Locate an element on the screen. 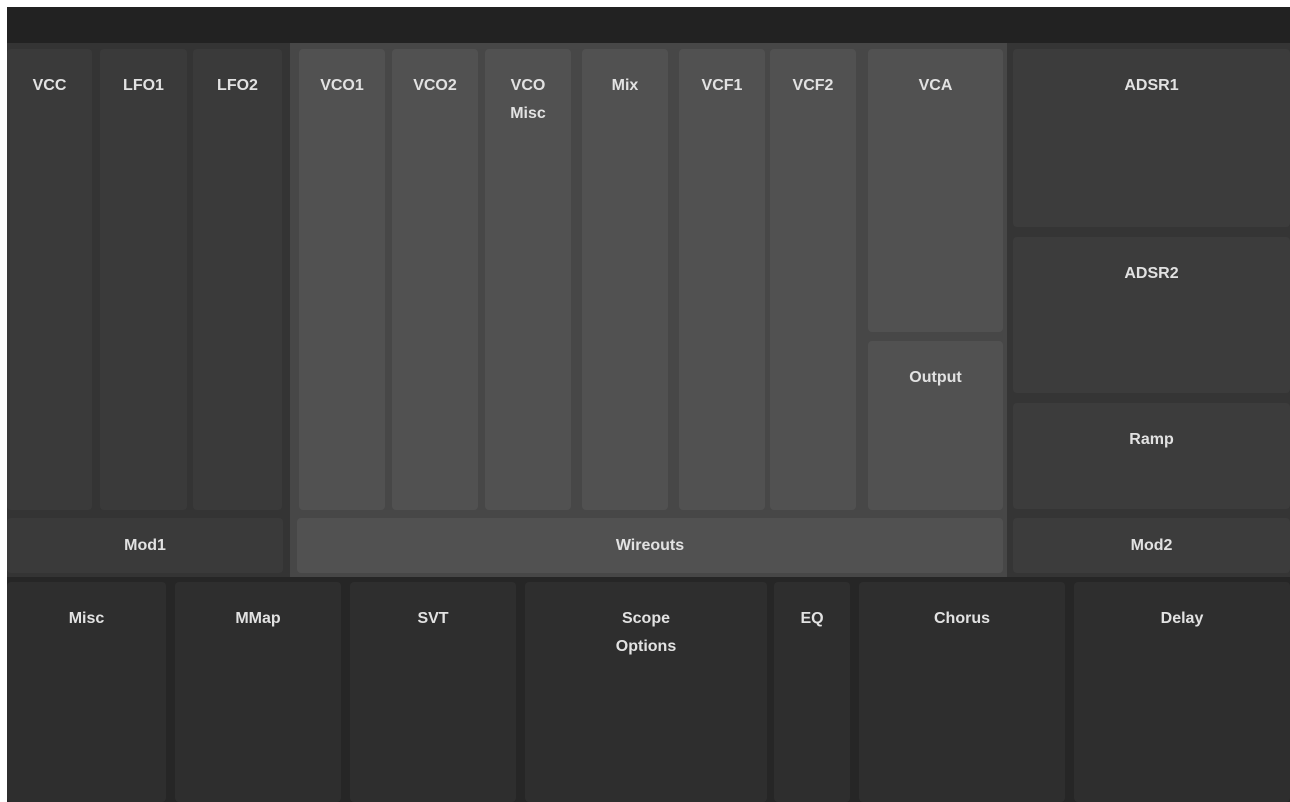 This screenshot has width=1290, height=802. module-mmap-panel: MMap is located at coordinates (258, 692).